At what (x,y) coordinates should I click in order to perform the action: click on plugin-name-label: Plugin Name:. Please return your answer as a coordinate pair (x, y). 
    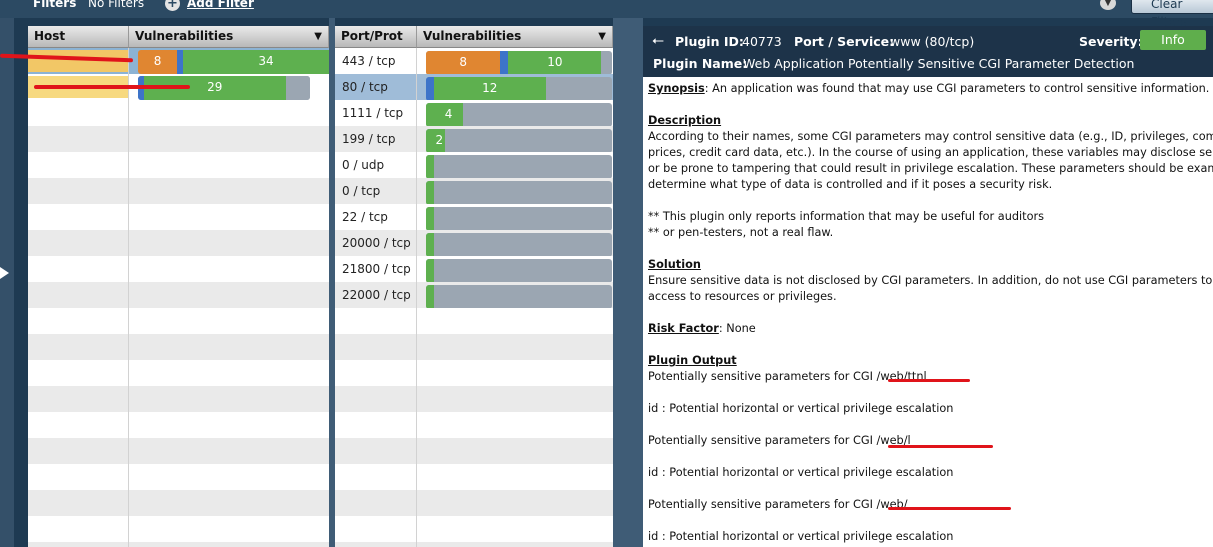
    Looking at the image, I should click on (700, 63).